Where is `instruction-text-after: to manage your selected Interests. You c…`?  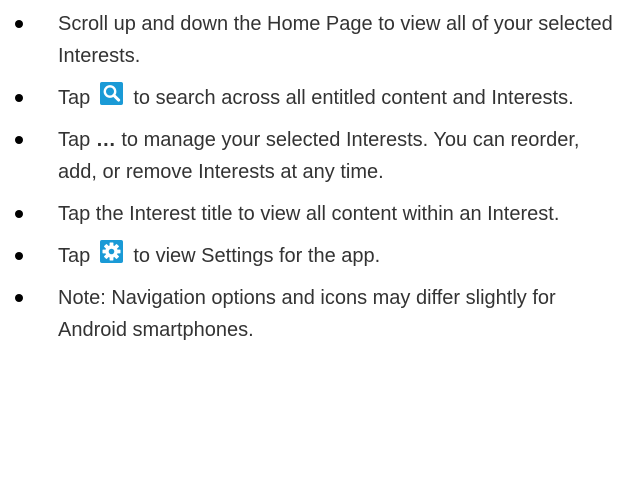
instruction-text-after: to manage your selected Interests. You c… is located at coordinates (319, 156).